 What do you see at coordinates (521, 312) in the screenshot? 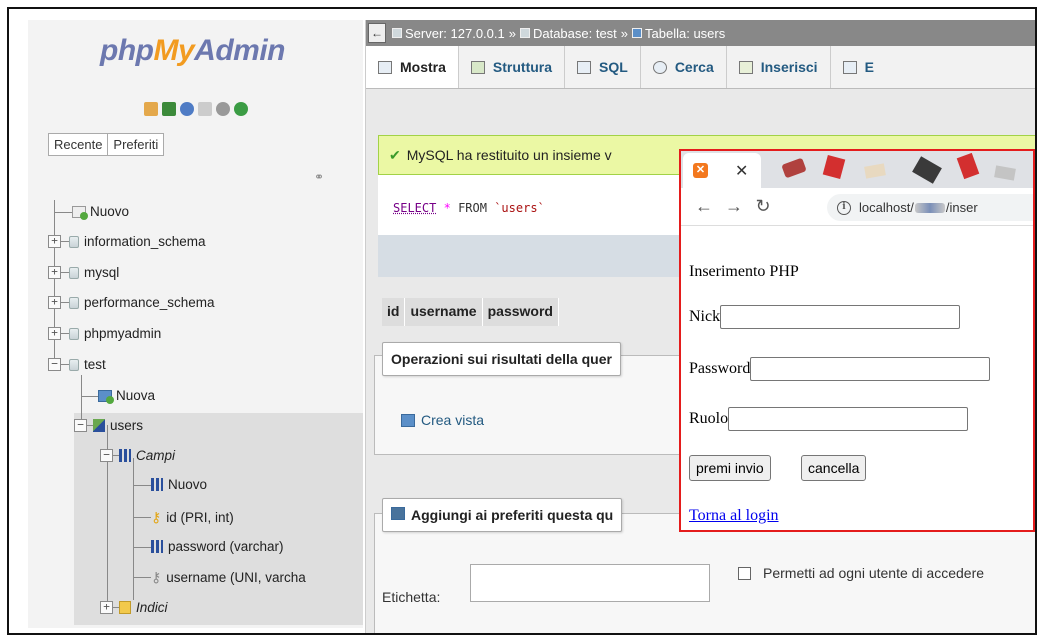
I see `column-header-password: password` at bounding box center [521, 312].